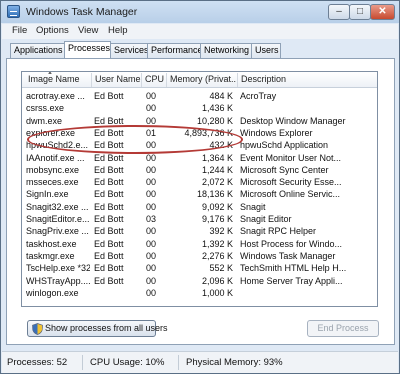  I want to click on process-description: Windows Explorer, so click(276, 132).